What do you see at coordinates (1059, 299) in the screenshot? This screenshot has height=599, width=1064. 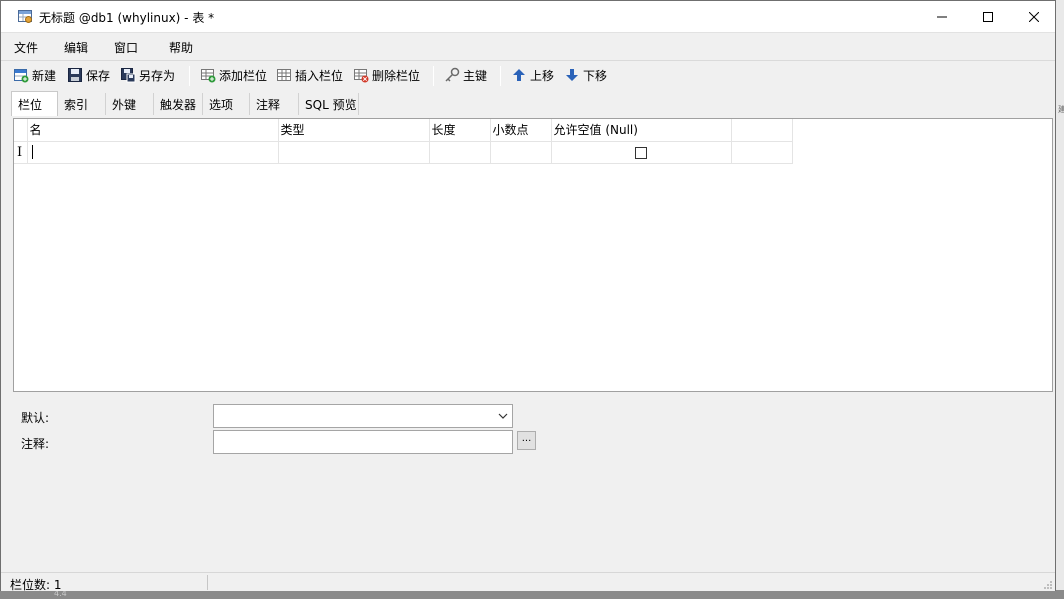 I see `background-window-edge: 建` at bounding box center [1059, 299].